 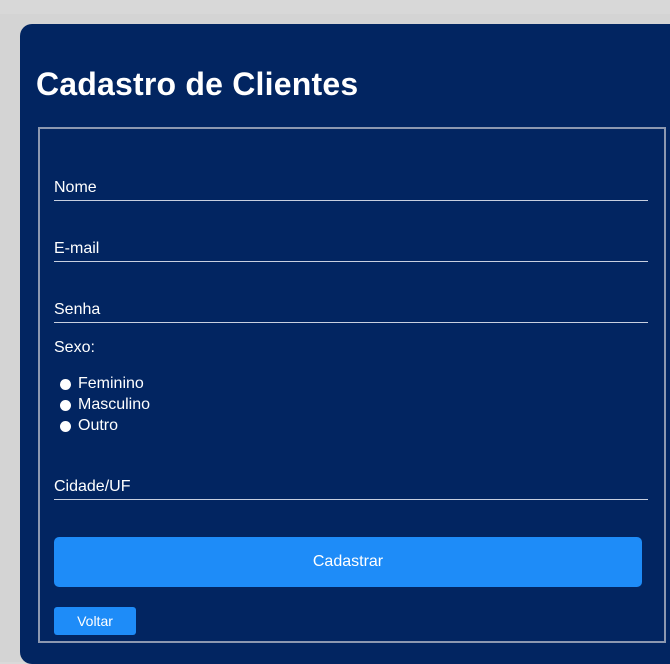 I want to click on page-title: Cadastro de Clientes, so click(x=197, y=84).